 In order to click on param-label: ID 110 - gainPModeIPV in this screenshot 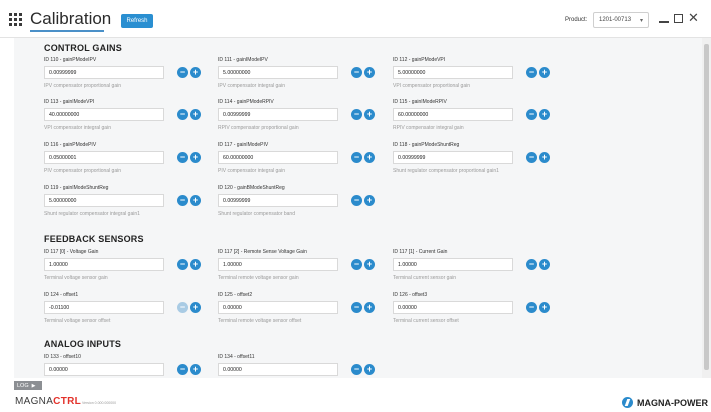, I will do `click(70, 60)`.